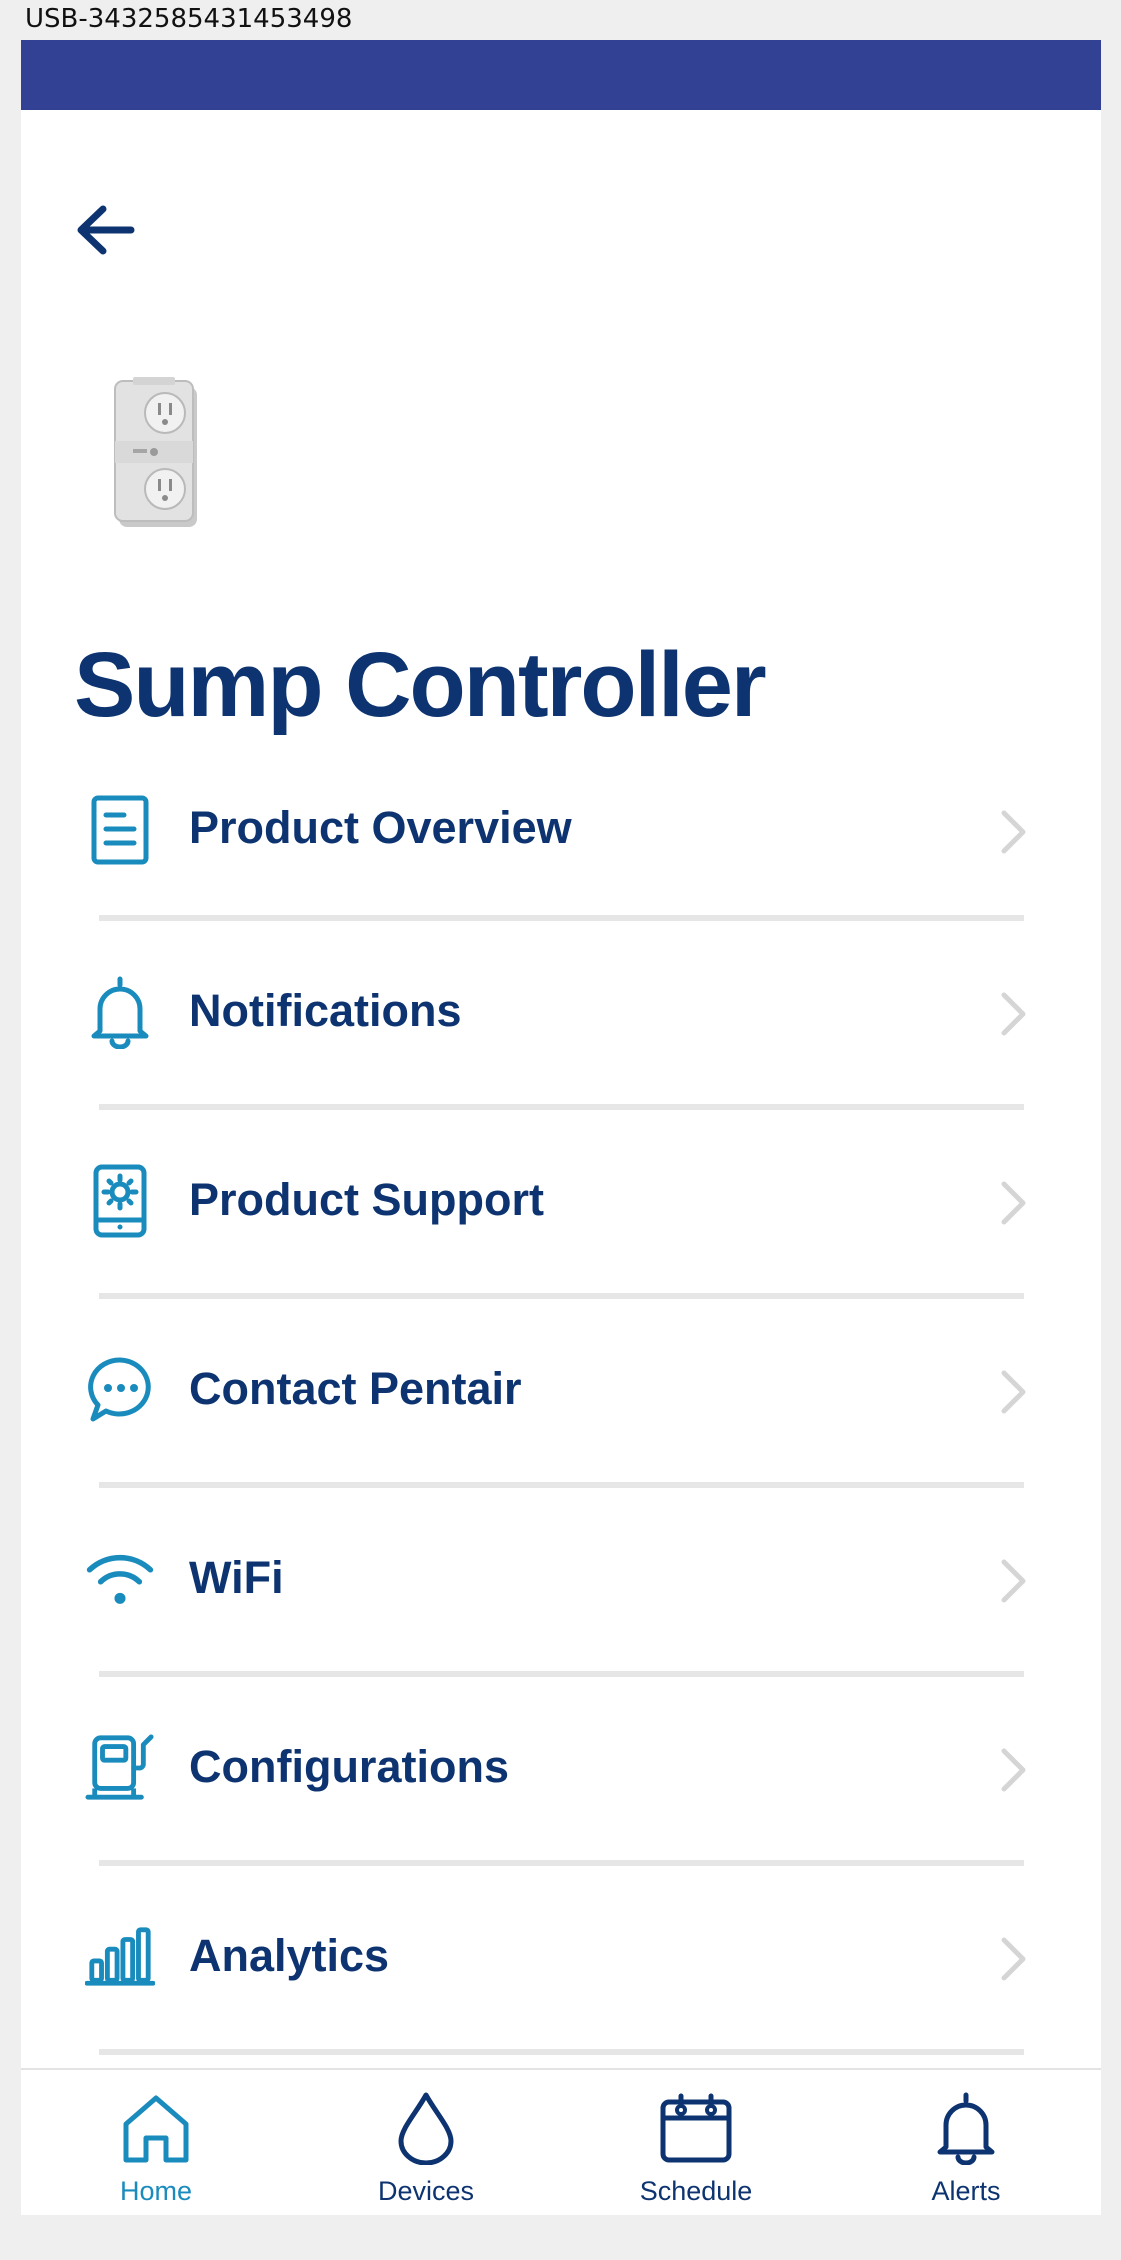 This screenshot has width=1121, height=2260. I want to click on nav-item-schedule: Schedule, so click(696, 2142).